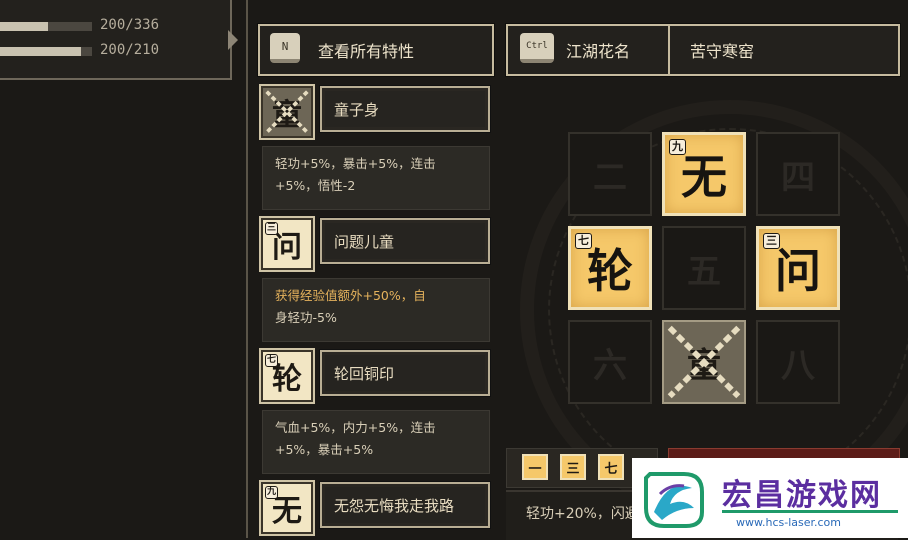  I want to click on grid-cell-4: 五, so click(704, 268).